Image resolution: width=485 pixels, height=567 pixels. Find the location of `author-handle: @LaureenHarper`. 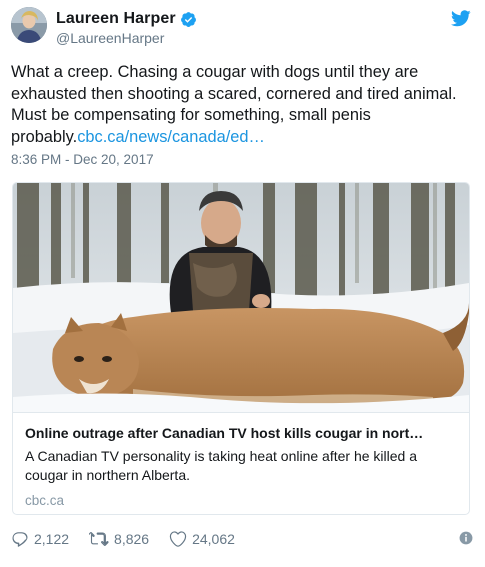

author-handle: @LaureenHarper is located at coordinates (110, 38).